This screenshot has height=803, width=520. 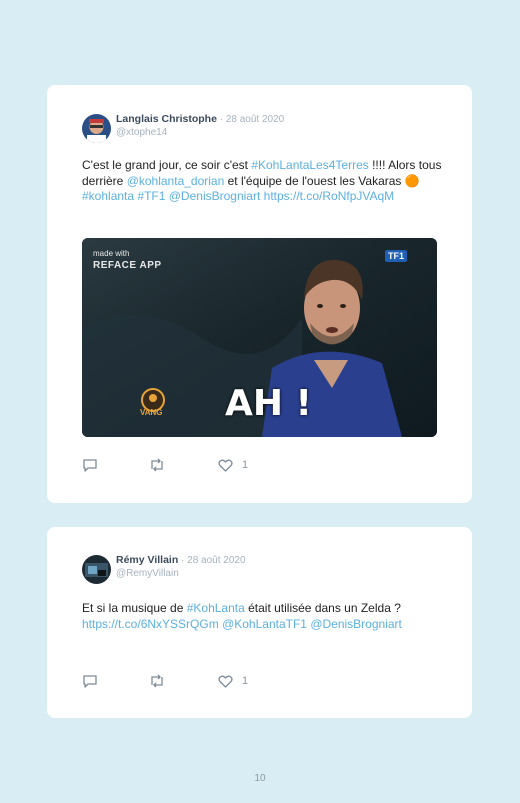 What do you see at coordinates (167, 165) in the screenshot?
I see `text-segment: C'est le grand jour, ce soir c'est` at bounding box center [167, 165].